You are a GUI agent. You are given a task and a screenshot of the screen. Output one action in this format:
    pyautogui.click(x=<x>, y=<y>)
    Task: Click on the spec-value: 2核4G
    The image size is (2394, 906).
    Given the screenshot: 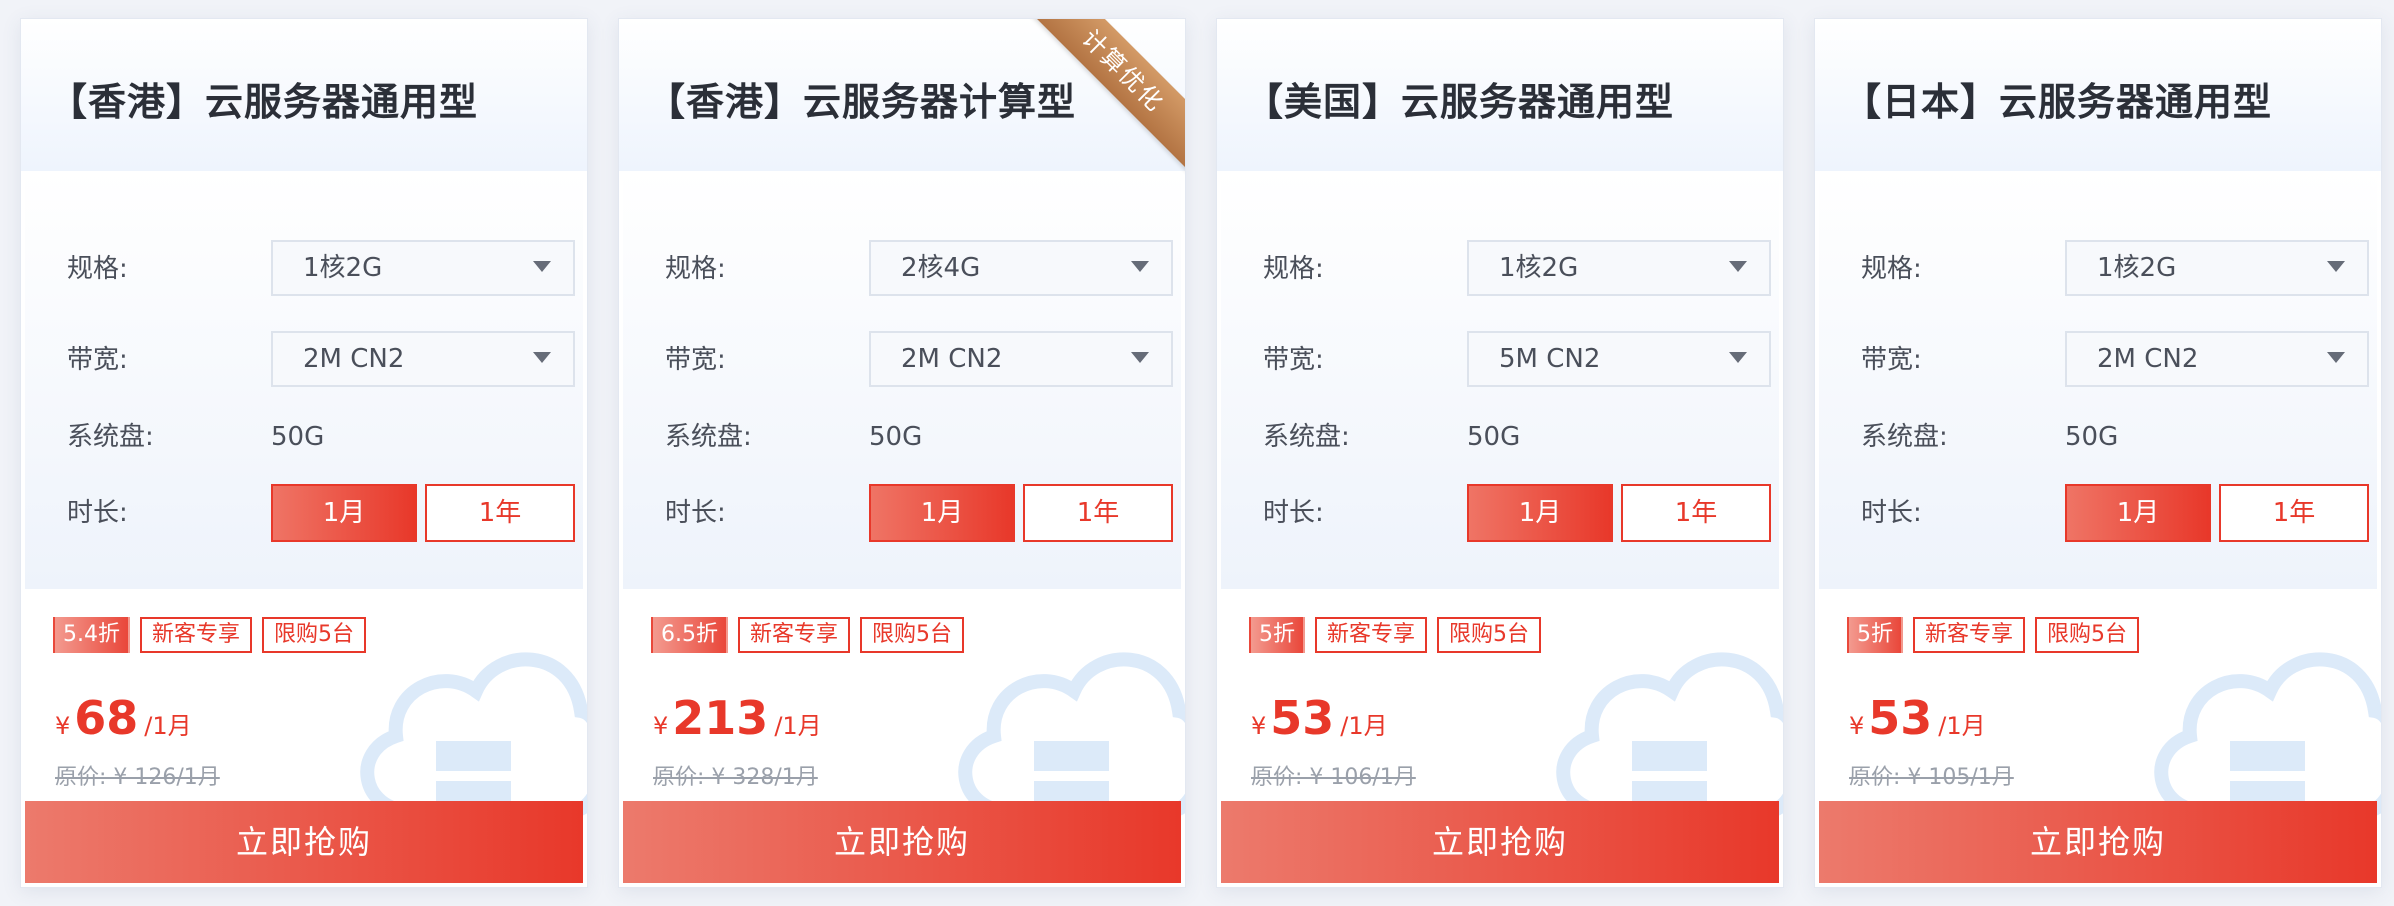 What is the action you would take?
    pyautogui.click(x=941, y=268)
    